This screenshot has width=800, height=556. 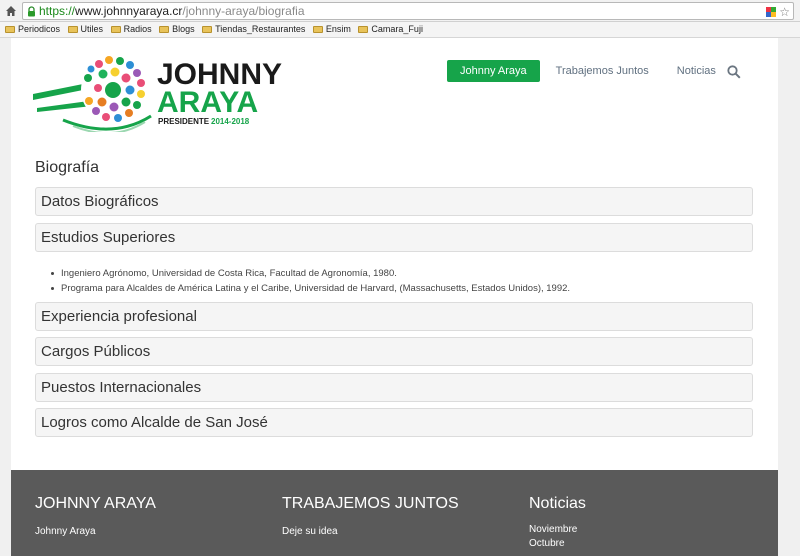 I want to click on footer-heading: TRABAJEMOS JUNTOS, so click(x=370, y=503).